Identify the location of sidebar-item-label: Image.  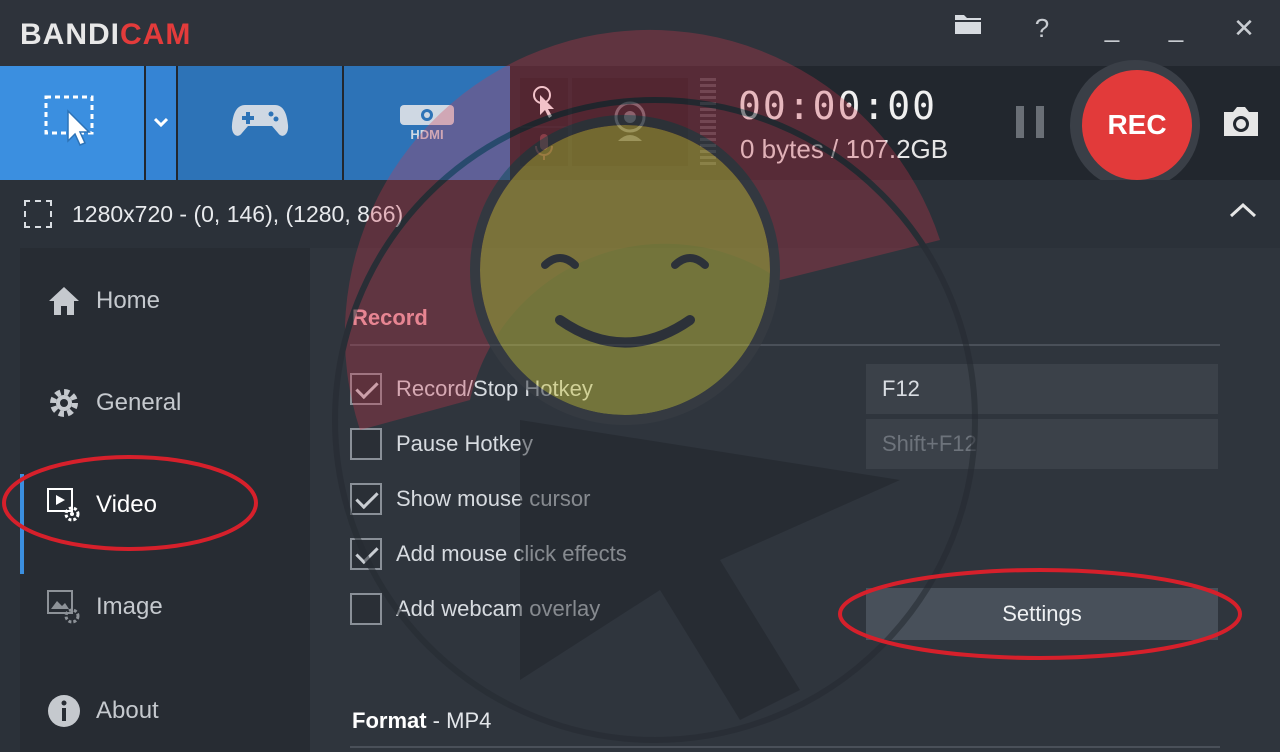
(129, 606).